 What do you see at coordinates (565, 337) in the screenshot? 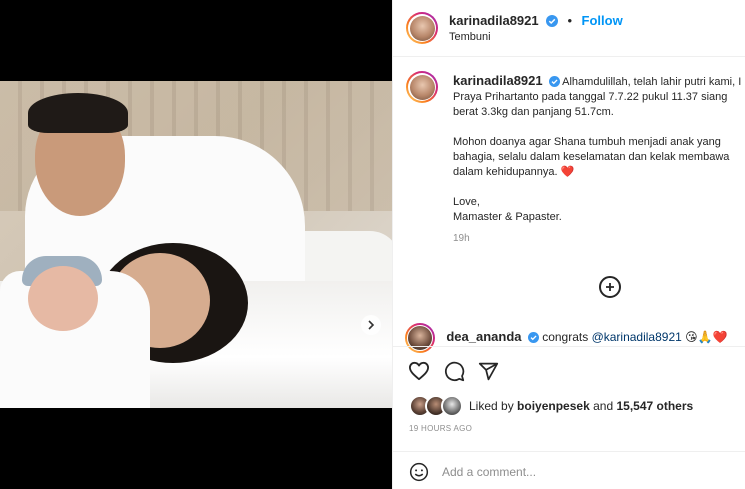
I see `comment-text: congrats` at bounding box center [565, 337].